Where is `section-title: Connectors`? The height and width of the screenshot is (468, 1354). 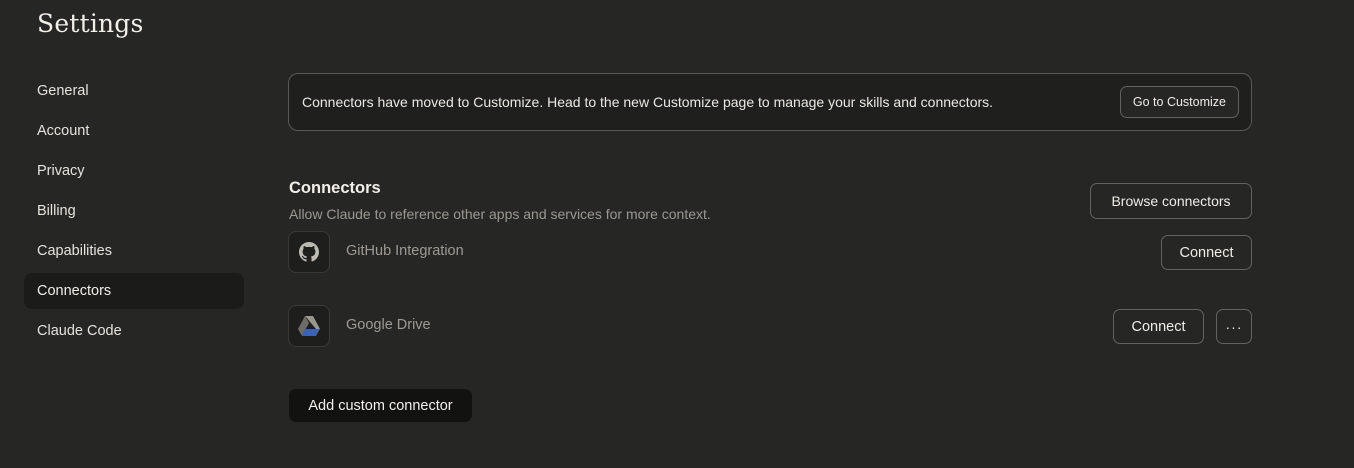 section-title: Connectors is located at coordinates (335, 188).